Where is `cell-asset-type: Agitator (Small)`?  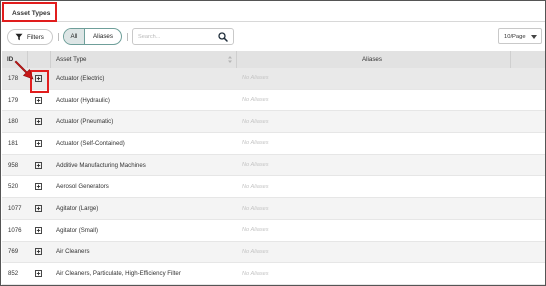
cell-asset-type: Agitator (Small) is located at coordinates (77, 230).